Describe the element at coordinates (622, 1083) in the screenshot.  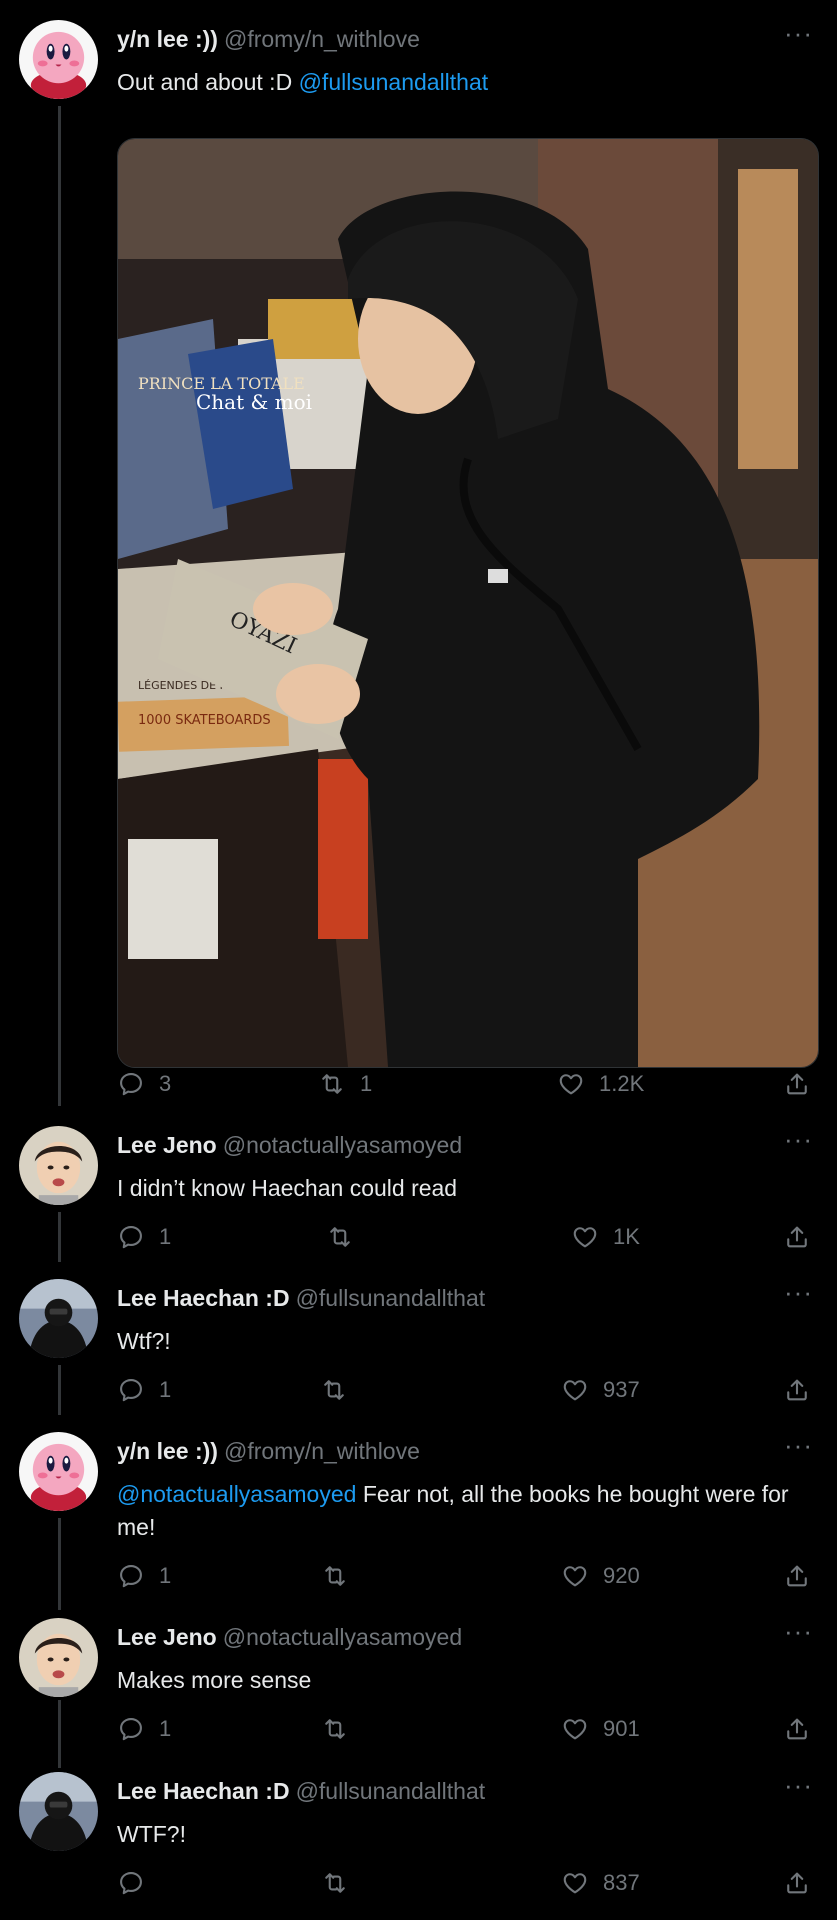
I see `like-count: 1.2K` at that location.